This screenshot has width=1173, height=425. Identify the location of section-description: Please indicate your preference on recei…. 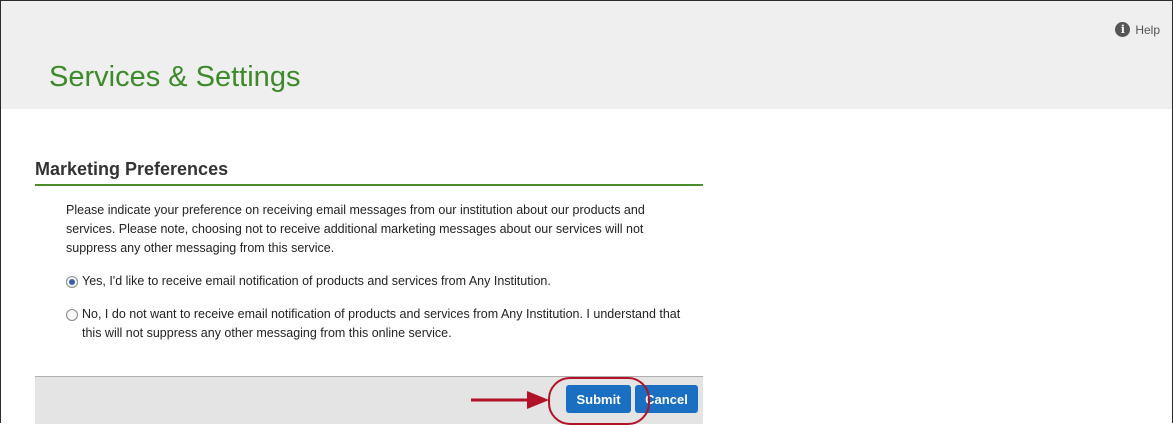
(355, 229).